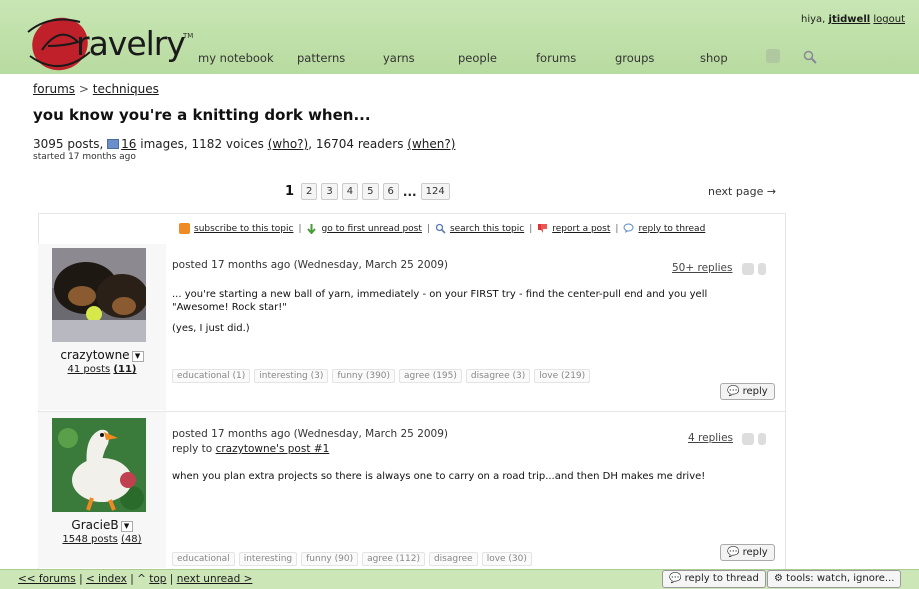 The height and width of the screenshot is (589, 919). I want to click on reaction-funny: funny (390), so click(364, 376).